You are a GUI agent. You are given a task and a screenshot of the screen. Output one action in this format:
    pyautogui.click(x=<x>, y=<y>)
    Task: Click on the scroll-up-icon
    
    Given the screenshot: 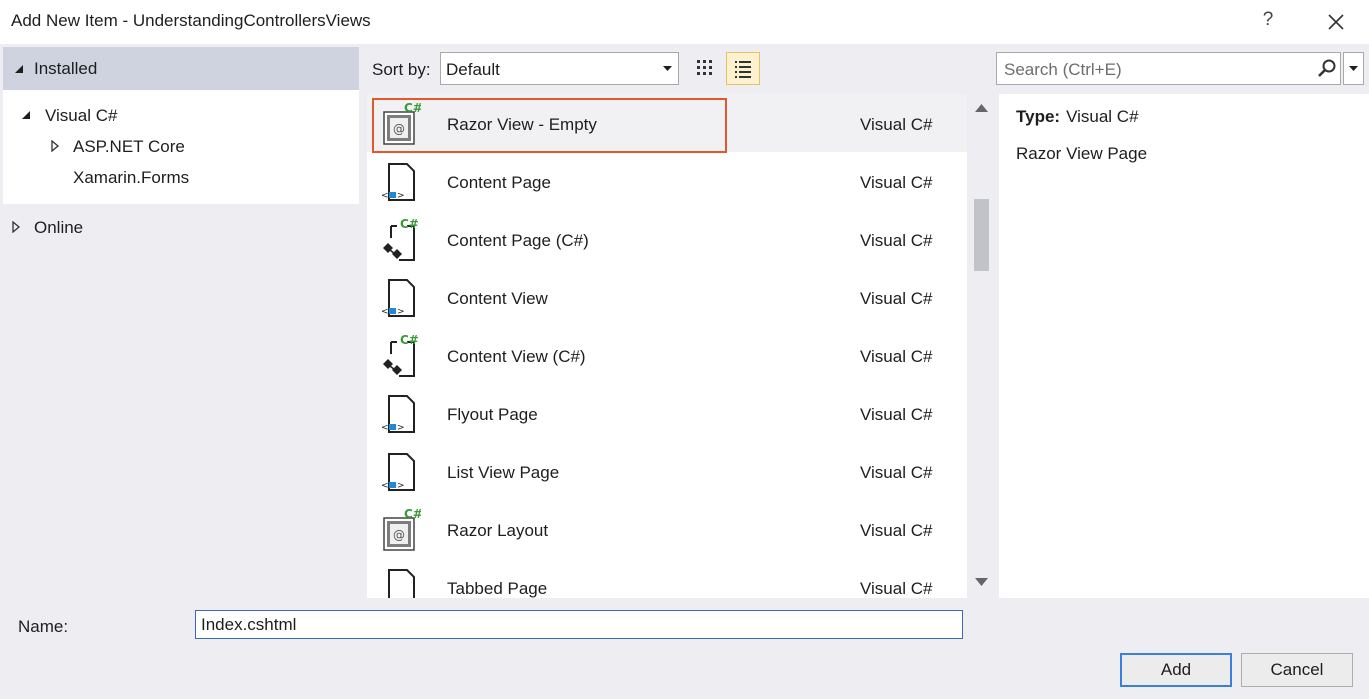 What is the action you would take?
    pyautogui.click(x=981, y=108)
    